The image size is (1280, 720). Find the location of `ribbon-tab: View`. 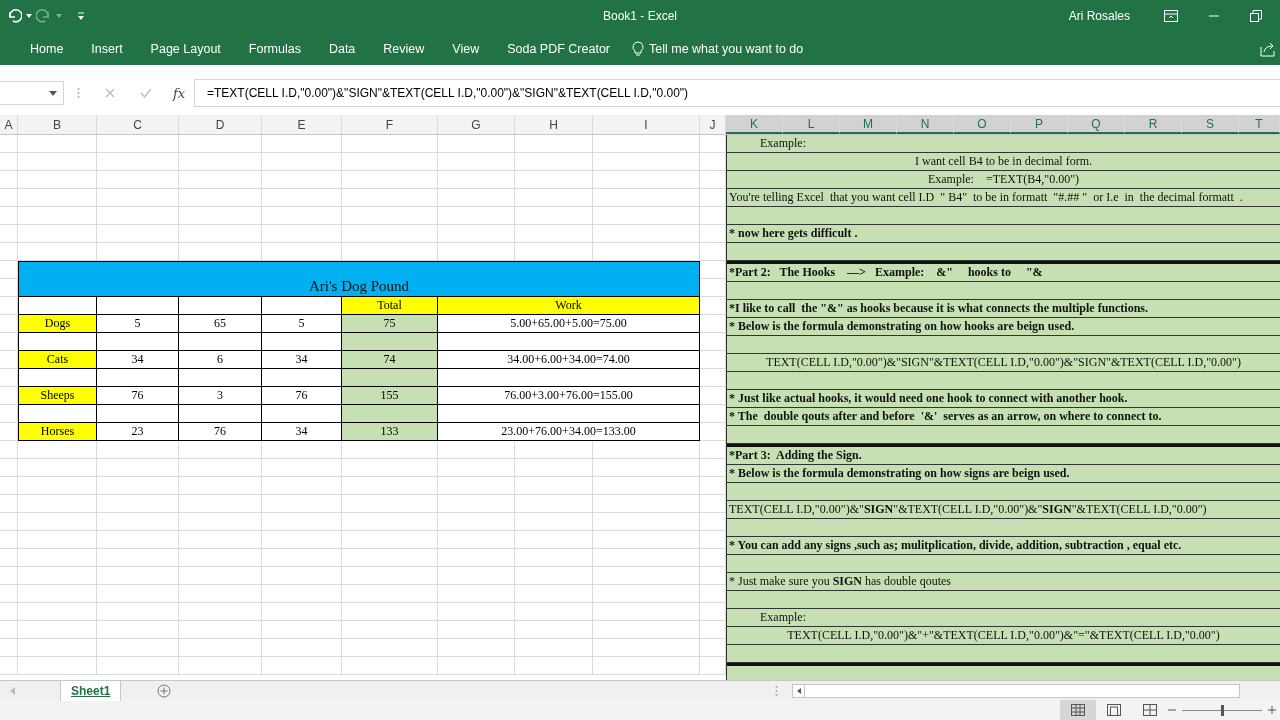

ribbon-tab: View is located at coordinates (466, 48).